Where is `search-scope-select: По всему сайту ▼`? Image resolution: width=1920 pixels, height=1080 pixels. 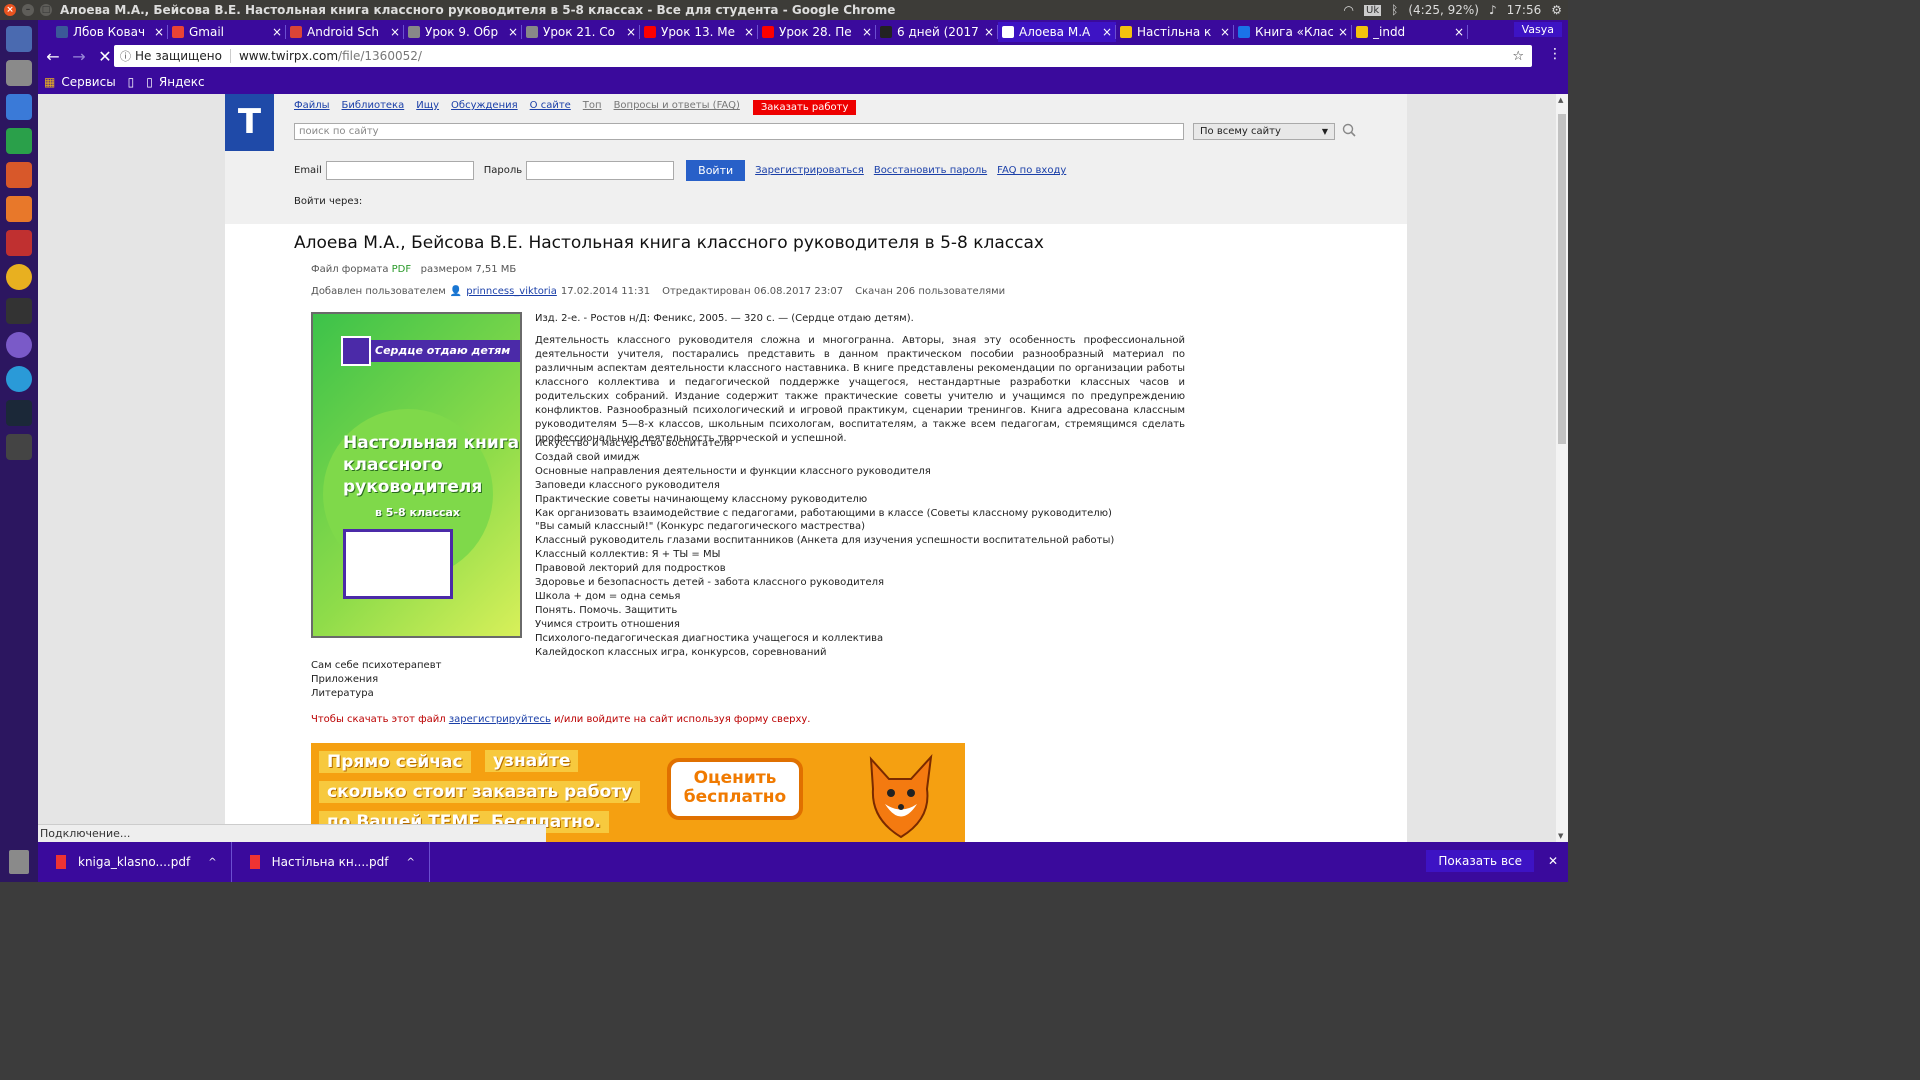
search-scope-select: По всему сайту ▼ is located at coordinates (1264, 131).